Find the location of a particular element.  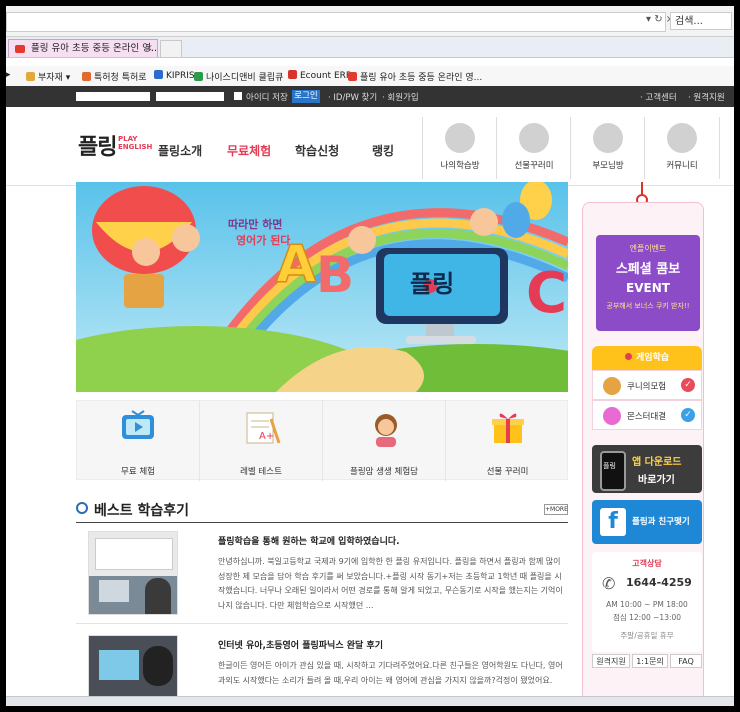

review-title: 플링학습을 통해 원하는 학교에 입학하였습니다. is located at coordinates (309, 540).